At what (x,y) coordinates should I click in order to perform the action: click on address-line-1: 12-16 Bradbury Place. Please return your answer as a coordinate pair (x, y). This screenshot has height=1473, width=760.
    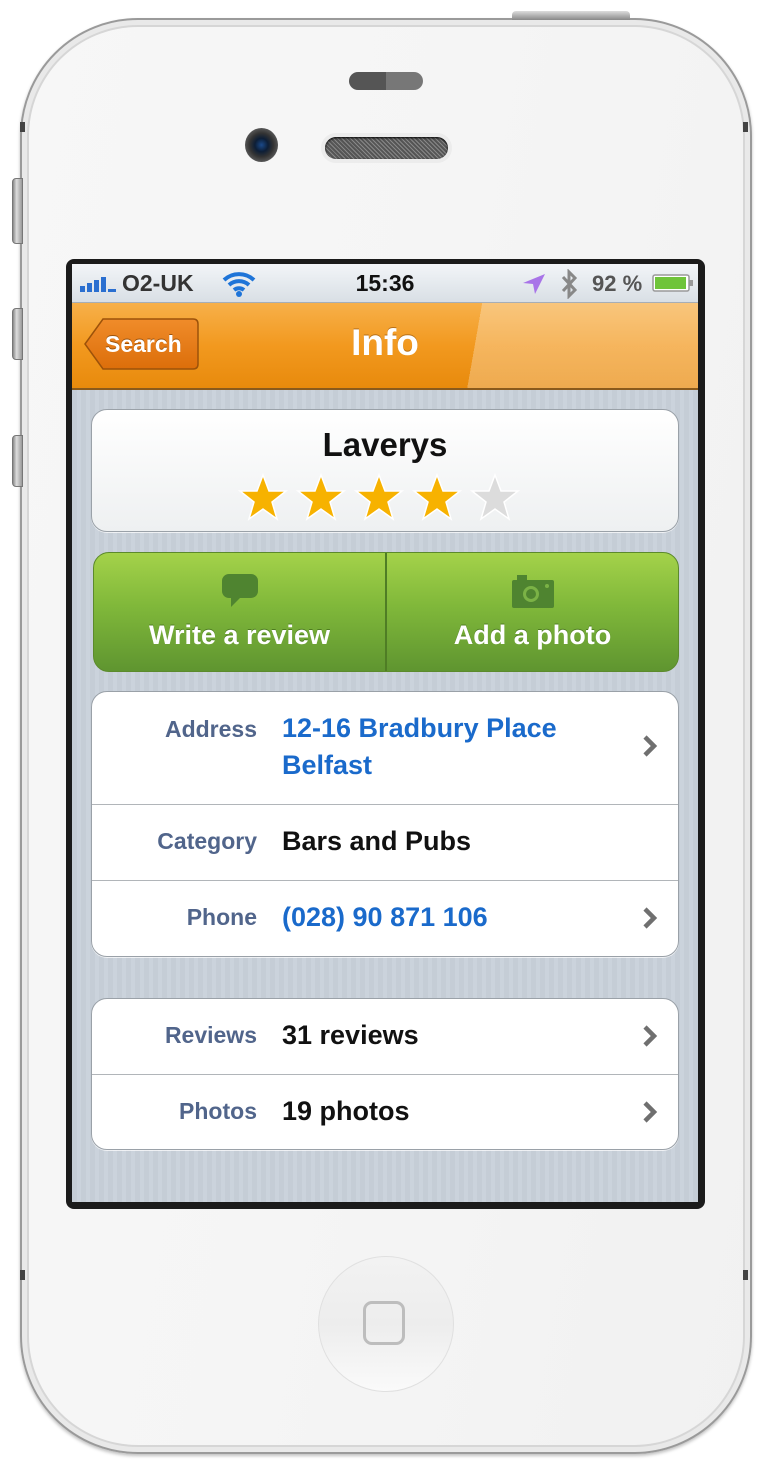
    Looking at the image, I should click on (419, 728).